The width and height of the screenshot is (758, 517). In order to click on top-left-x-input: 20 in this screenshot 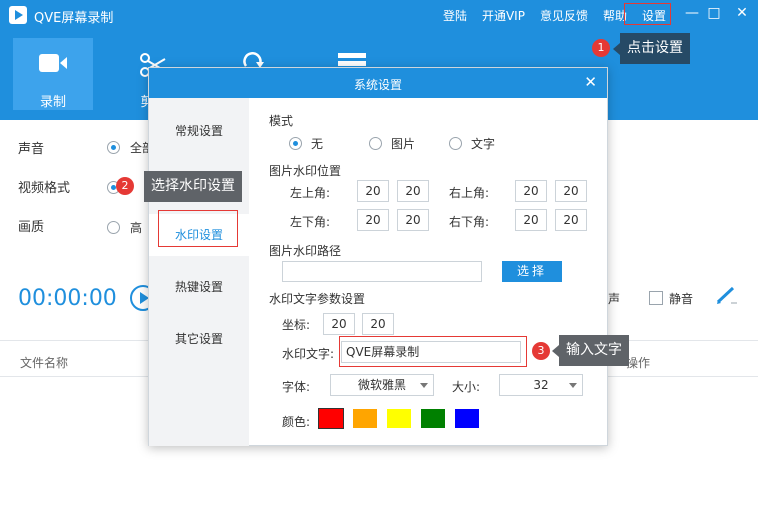, I will do `click(373, 191)`.